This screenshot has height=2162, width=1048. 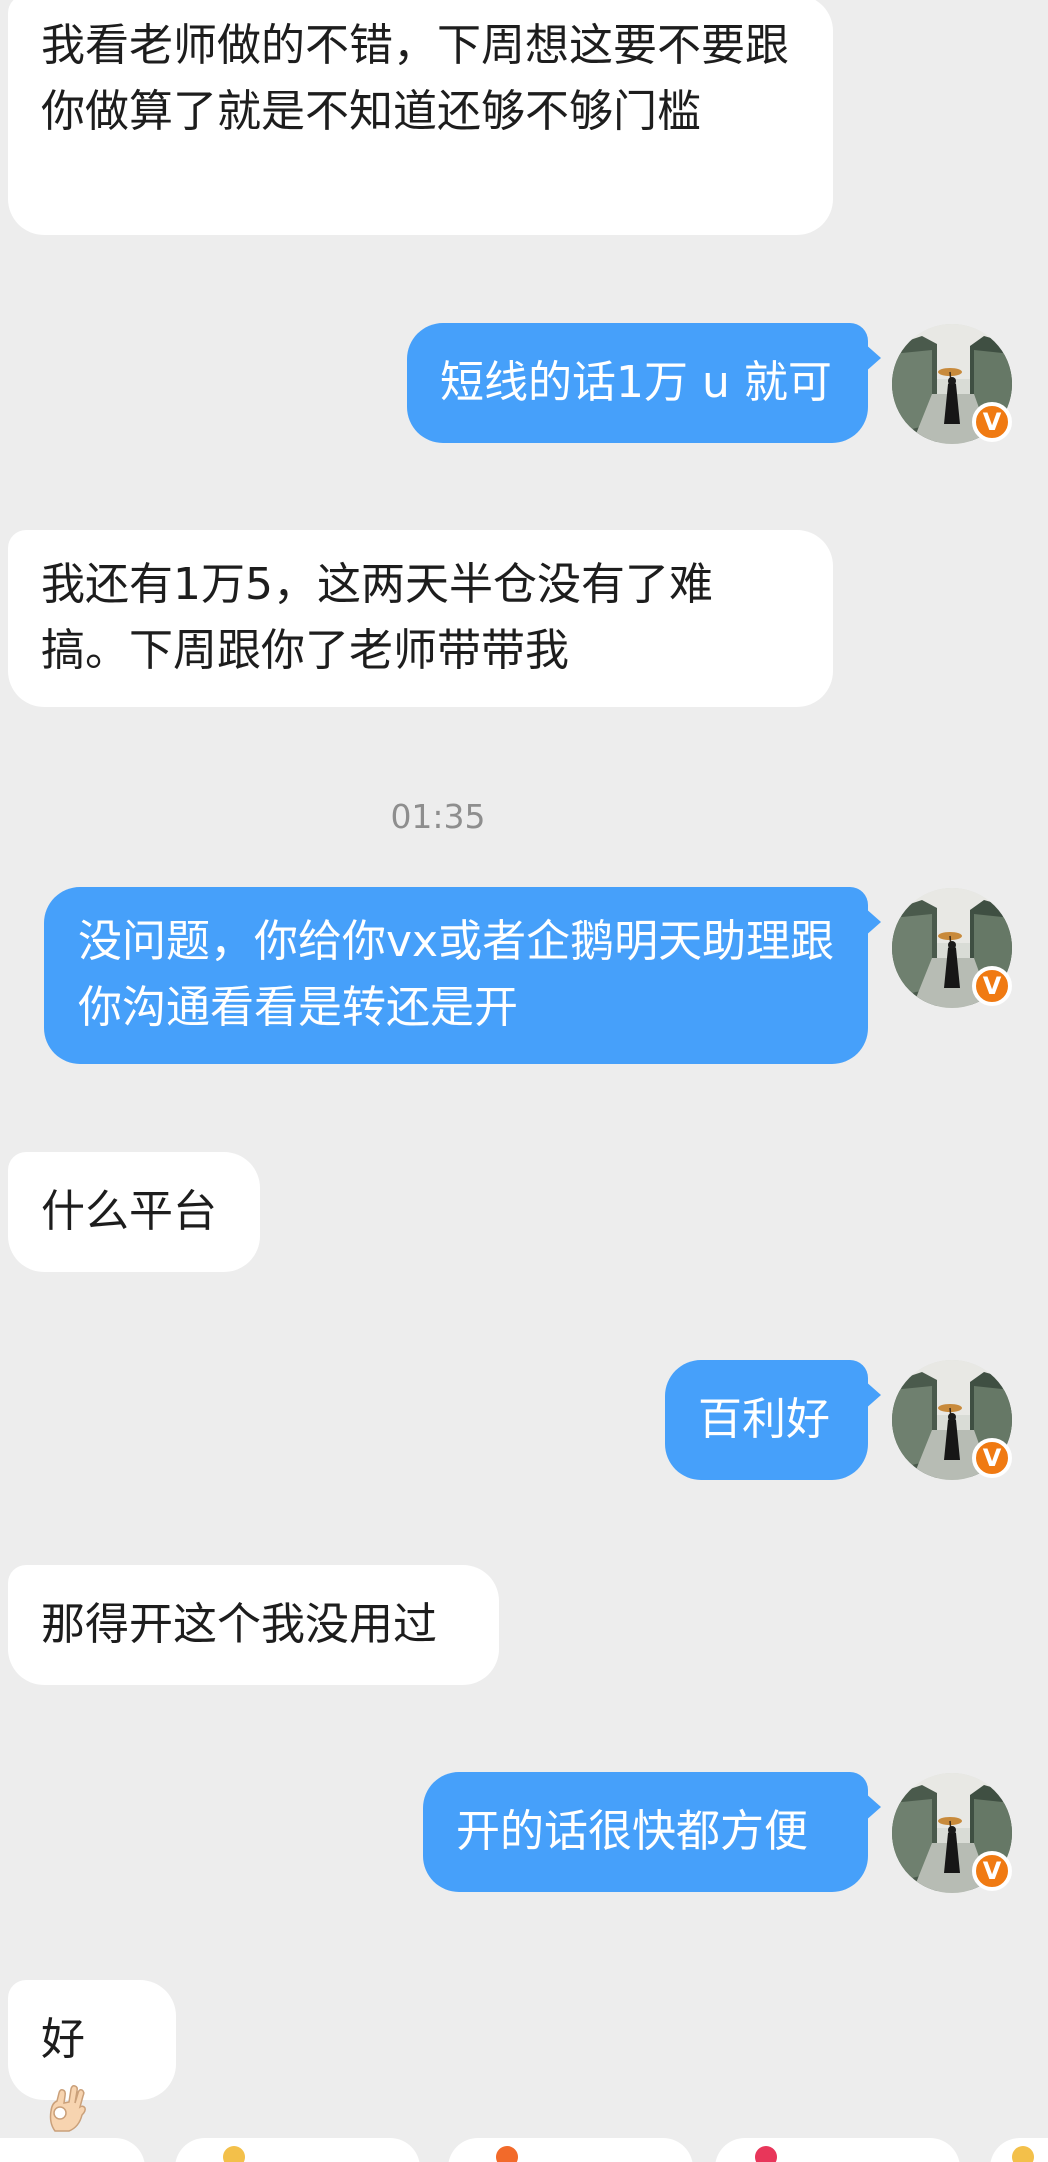 I want to click on timestamp: 01:35, so click(x=438, y=816).